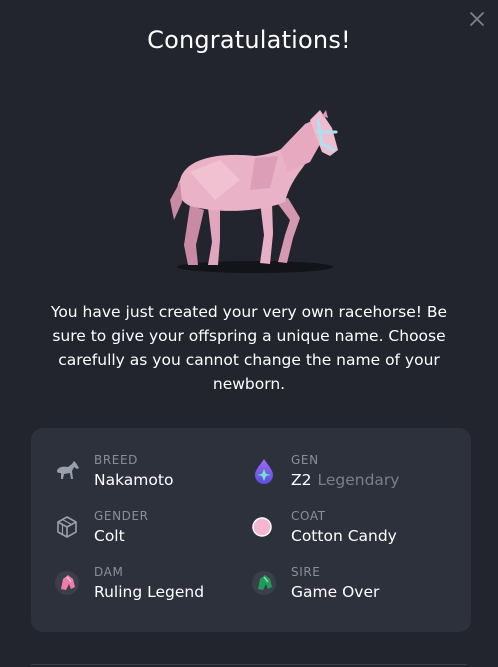 This screenshot has height=667, width=498. Describe the element at coordinates (264, 583) in the screenshot. I see `sire-horse-head-icon` at that location.